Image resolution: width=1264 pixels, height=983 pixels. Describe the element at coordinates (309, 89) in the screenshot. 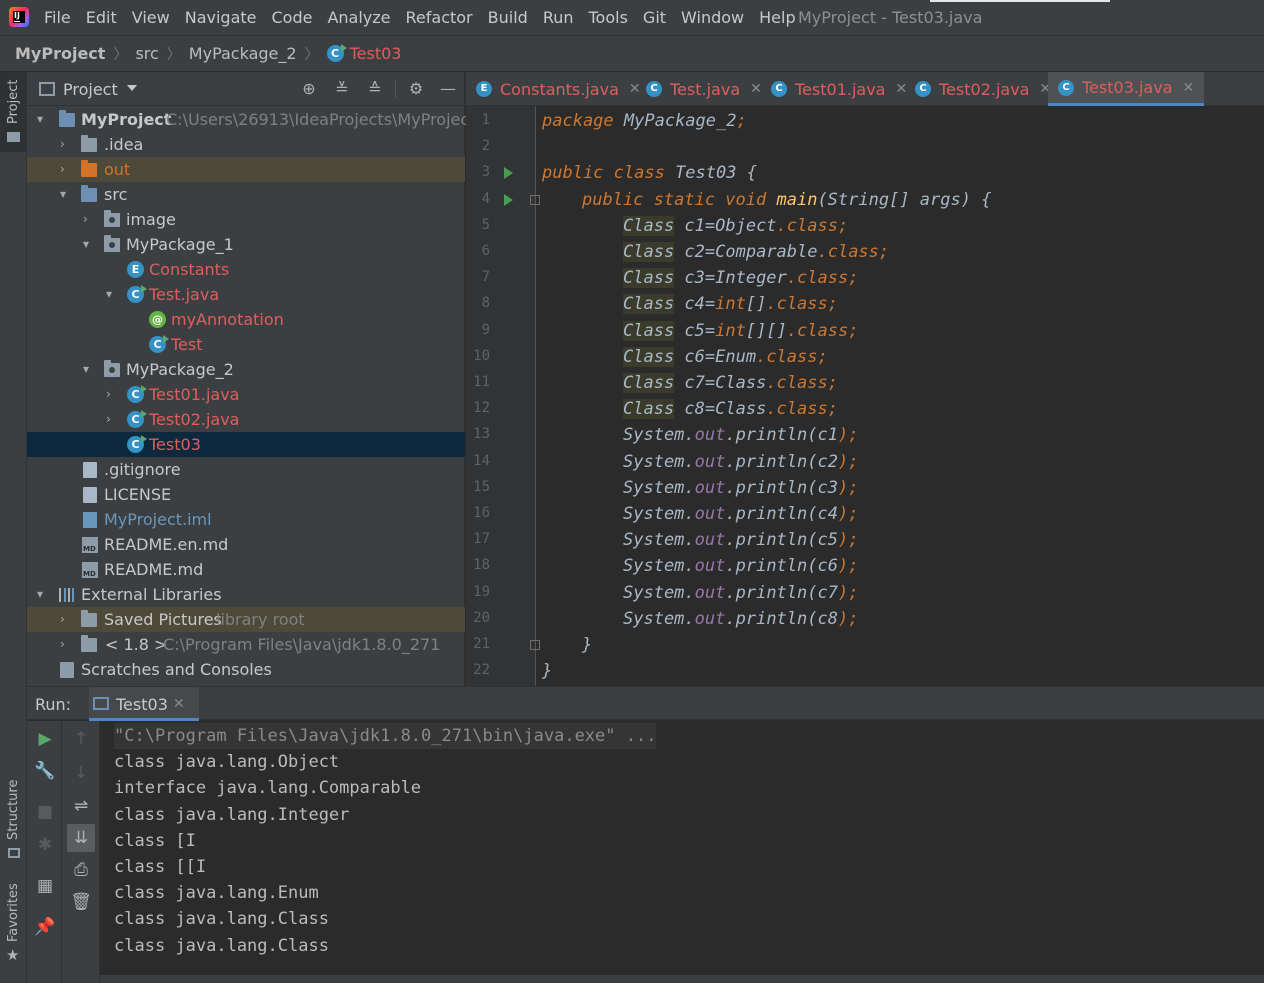

I see `locate-icon: ⊕` at that location.